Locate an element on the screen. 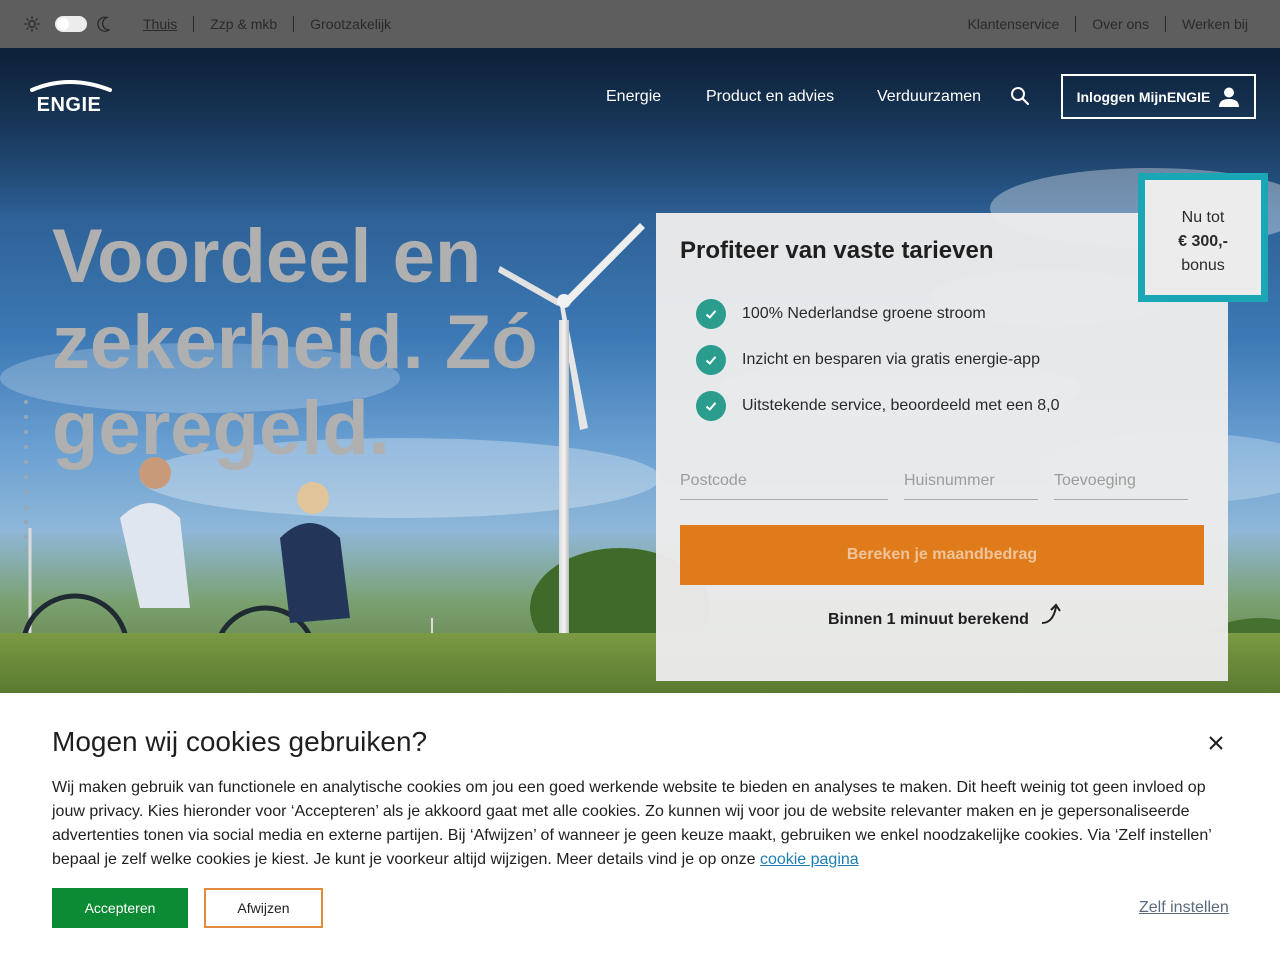  nav-verduurzamen: Verduurzamen is located at coordinates (929, 97).